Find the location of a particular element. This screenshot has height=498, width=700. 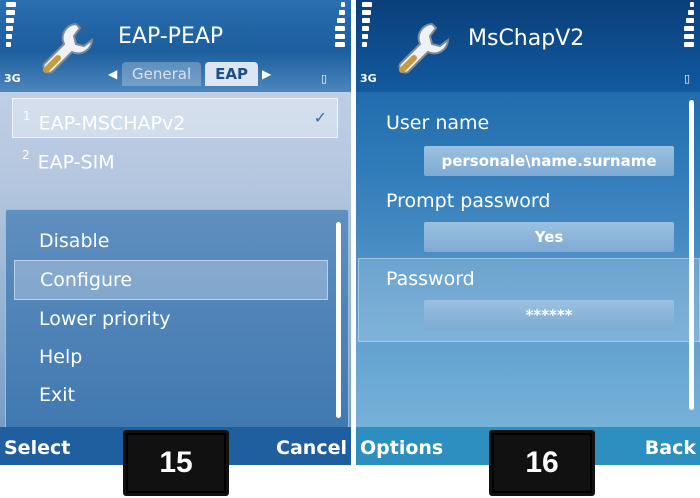

list-item: 2 EAP-SIM is located at coordinates (175, 157).